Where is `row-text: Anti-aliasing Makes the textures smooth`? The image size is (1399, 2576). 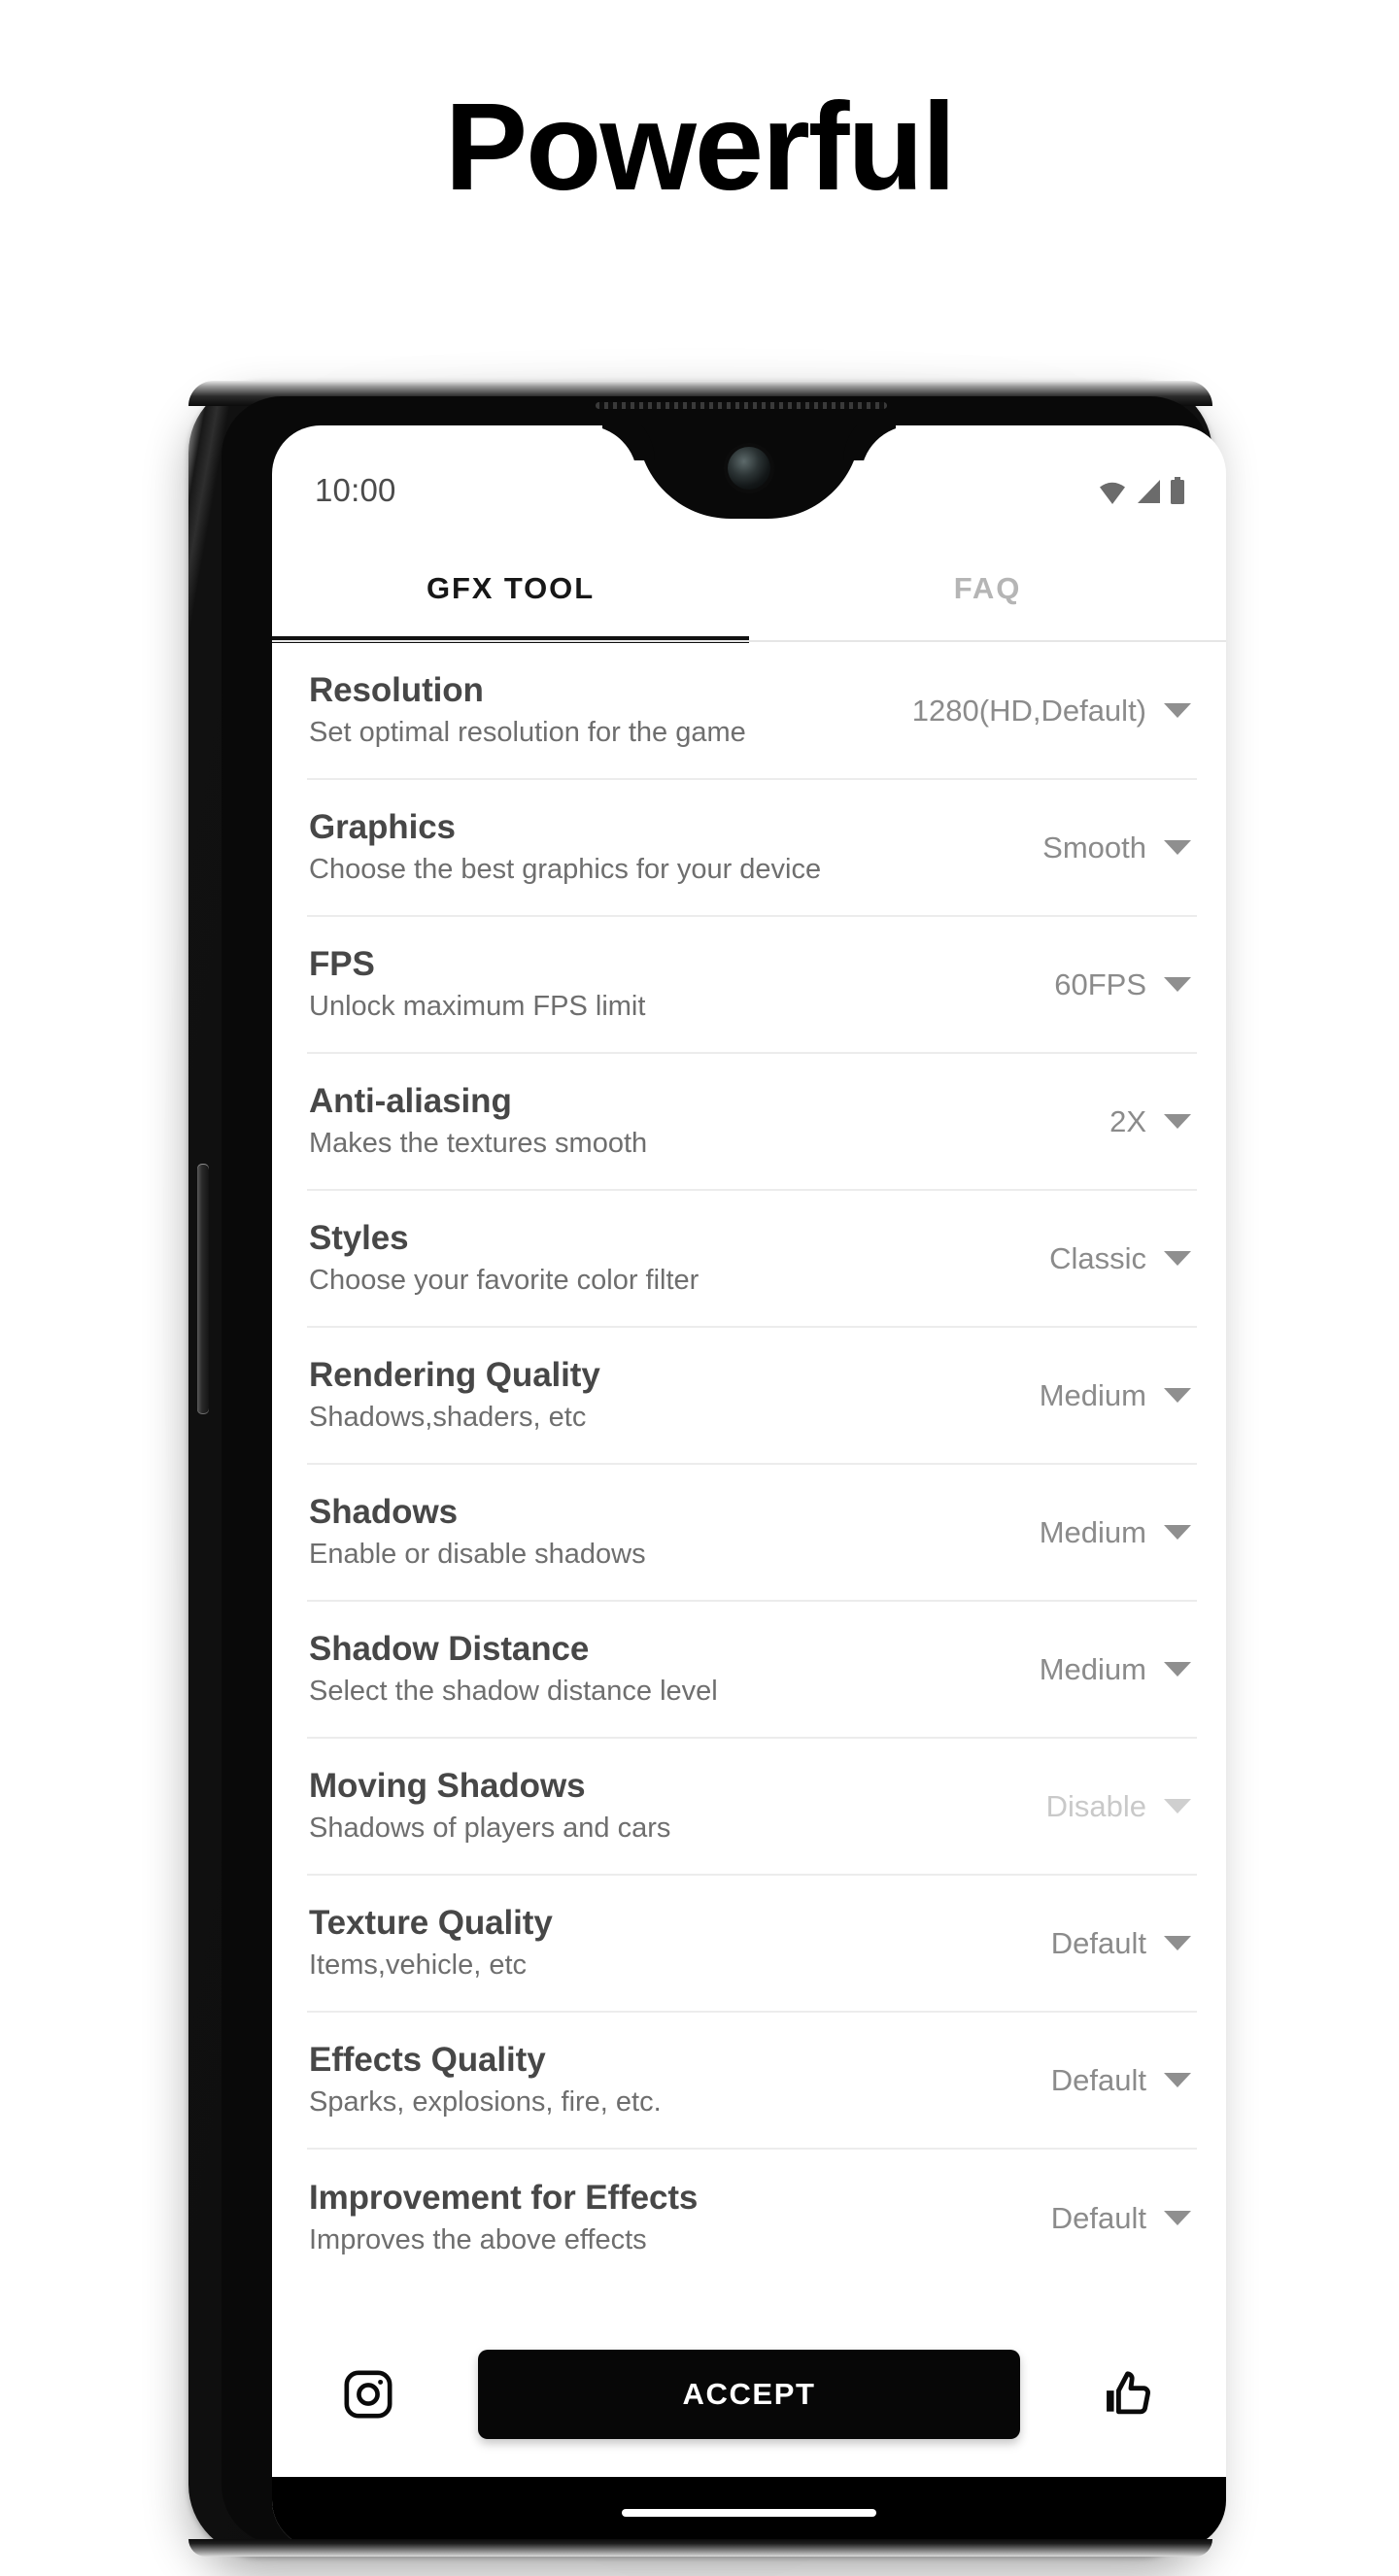
row-text: Anti-aliasing Makes the textures smooth is located at coordinates (478, 1121).